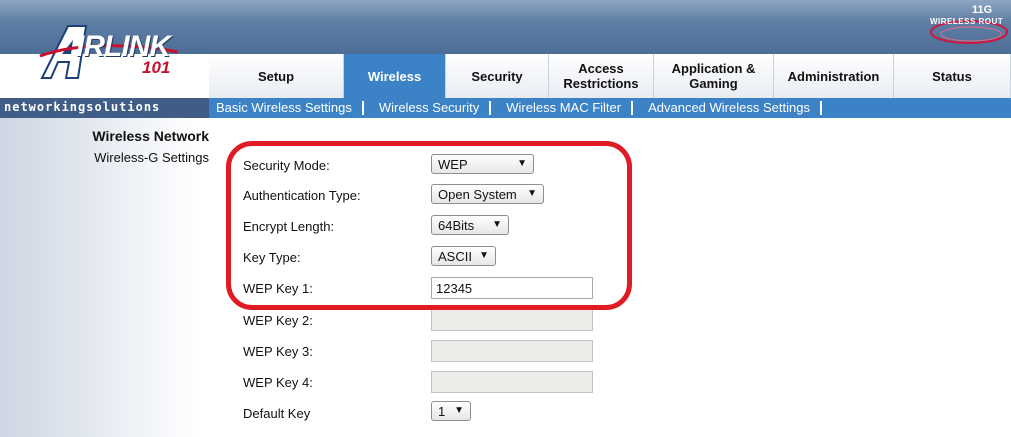 The width and height of the screenshot is (1011, 437). What do you see at coordinates (442, 411) in the screenshot?
I see `default-key-value: 1` at bounding box center [442, 411].